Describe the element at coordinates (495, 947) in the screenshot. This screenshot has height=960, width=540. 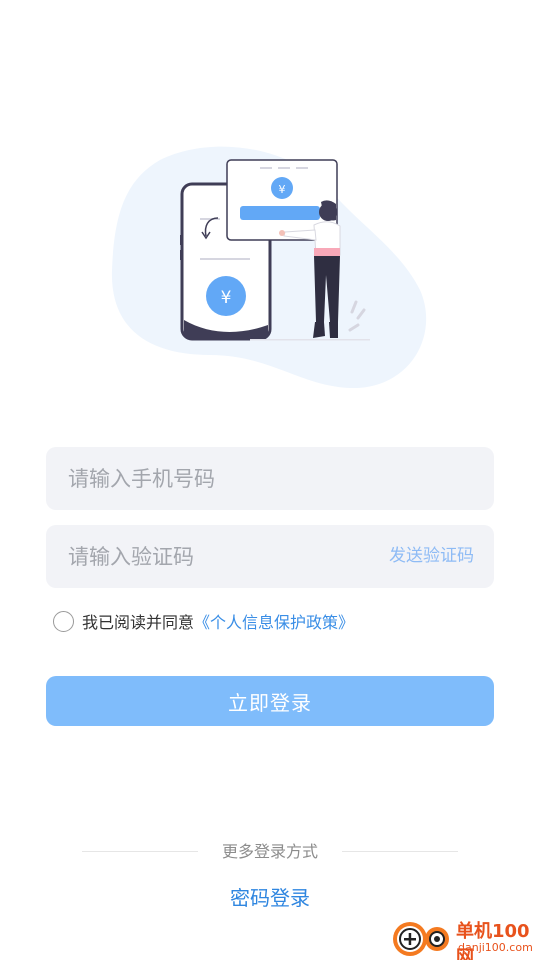
I see `watermark-domain: danji100.com` at that location.